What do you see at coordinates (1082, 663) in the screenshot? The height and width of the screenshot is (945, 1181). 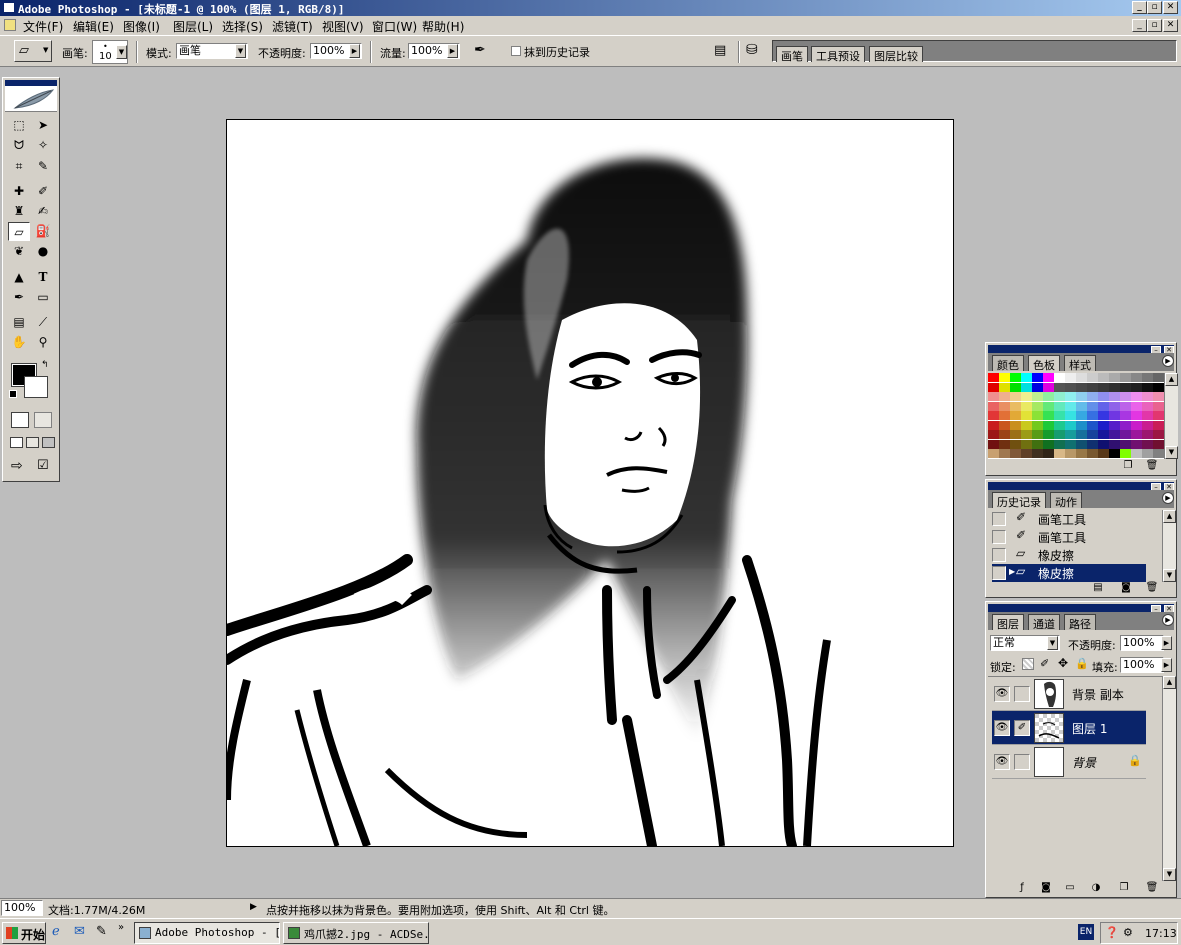 I see `lock-all-icon: 🔒` at bounding box center [1082, 663].